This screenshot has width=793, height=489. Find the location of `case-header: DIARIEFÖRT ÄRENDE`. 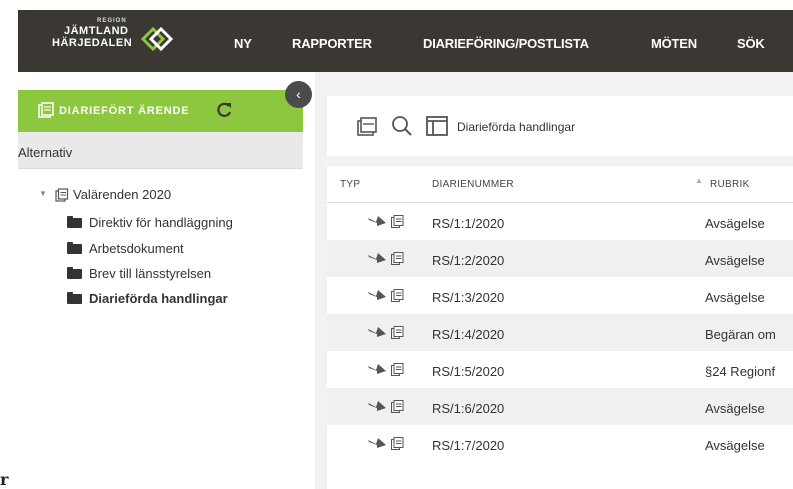

case-header: DIARIEFÖRT ÄRENDE is located at coordinates (160, 111).